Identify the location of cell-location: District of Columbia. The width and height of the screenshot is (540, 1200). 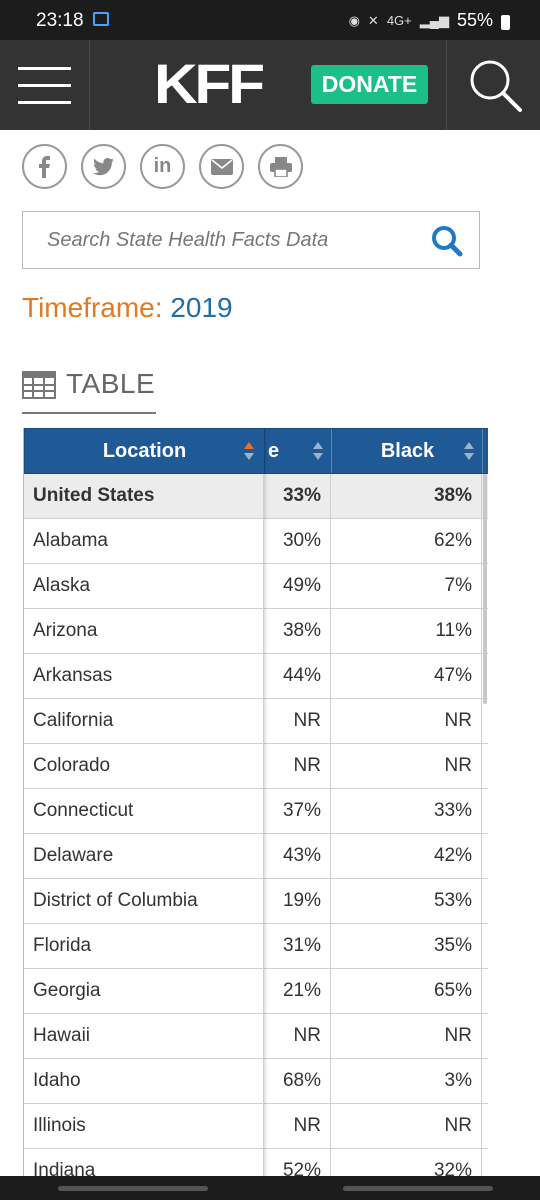
(144, 901).